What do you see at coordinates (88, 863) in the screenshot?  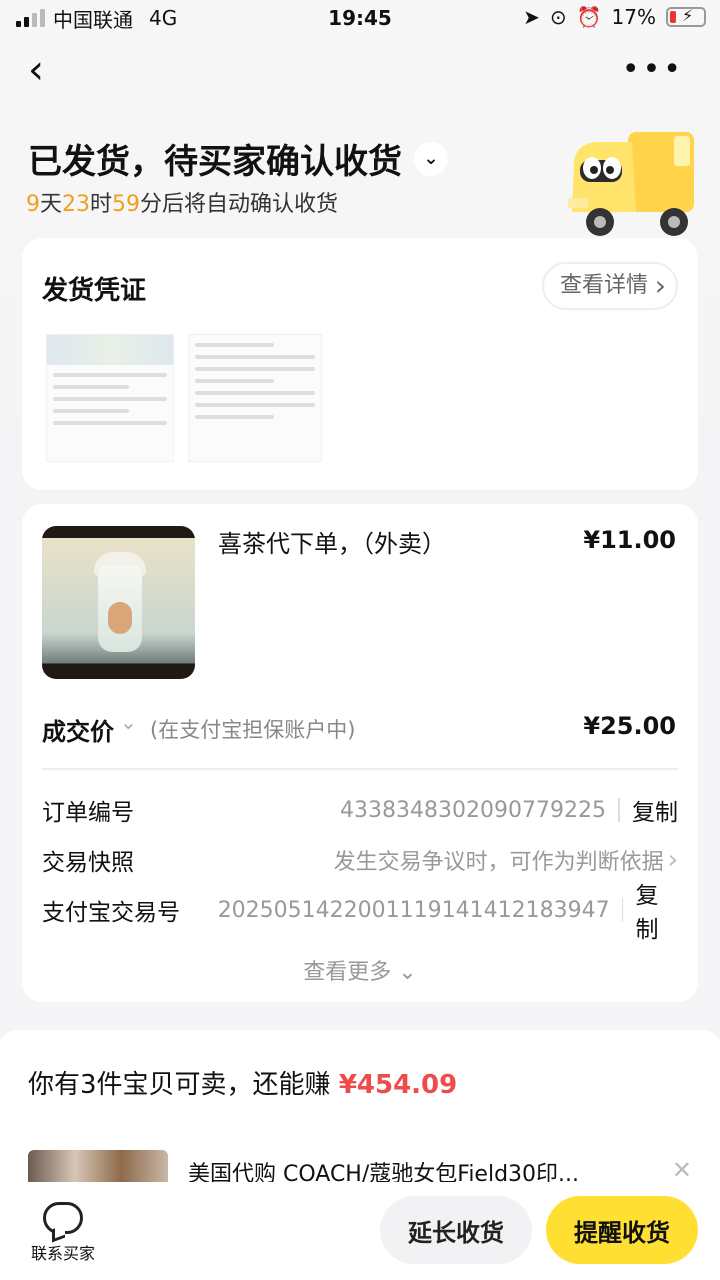 I see `row-label: 交易快照` at bounding box center [88, 863].